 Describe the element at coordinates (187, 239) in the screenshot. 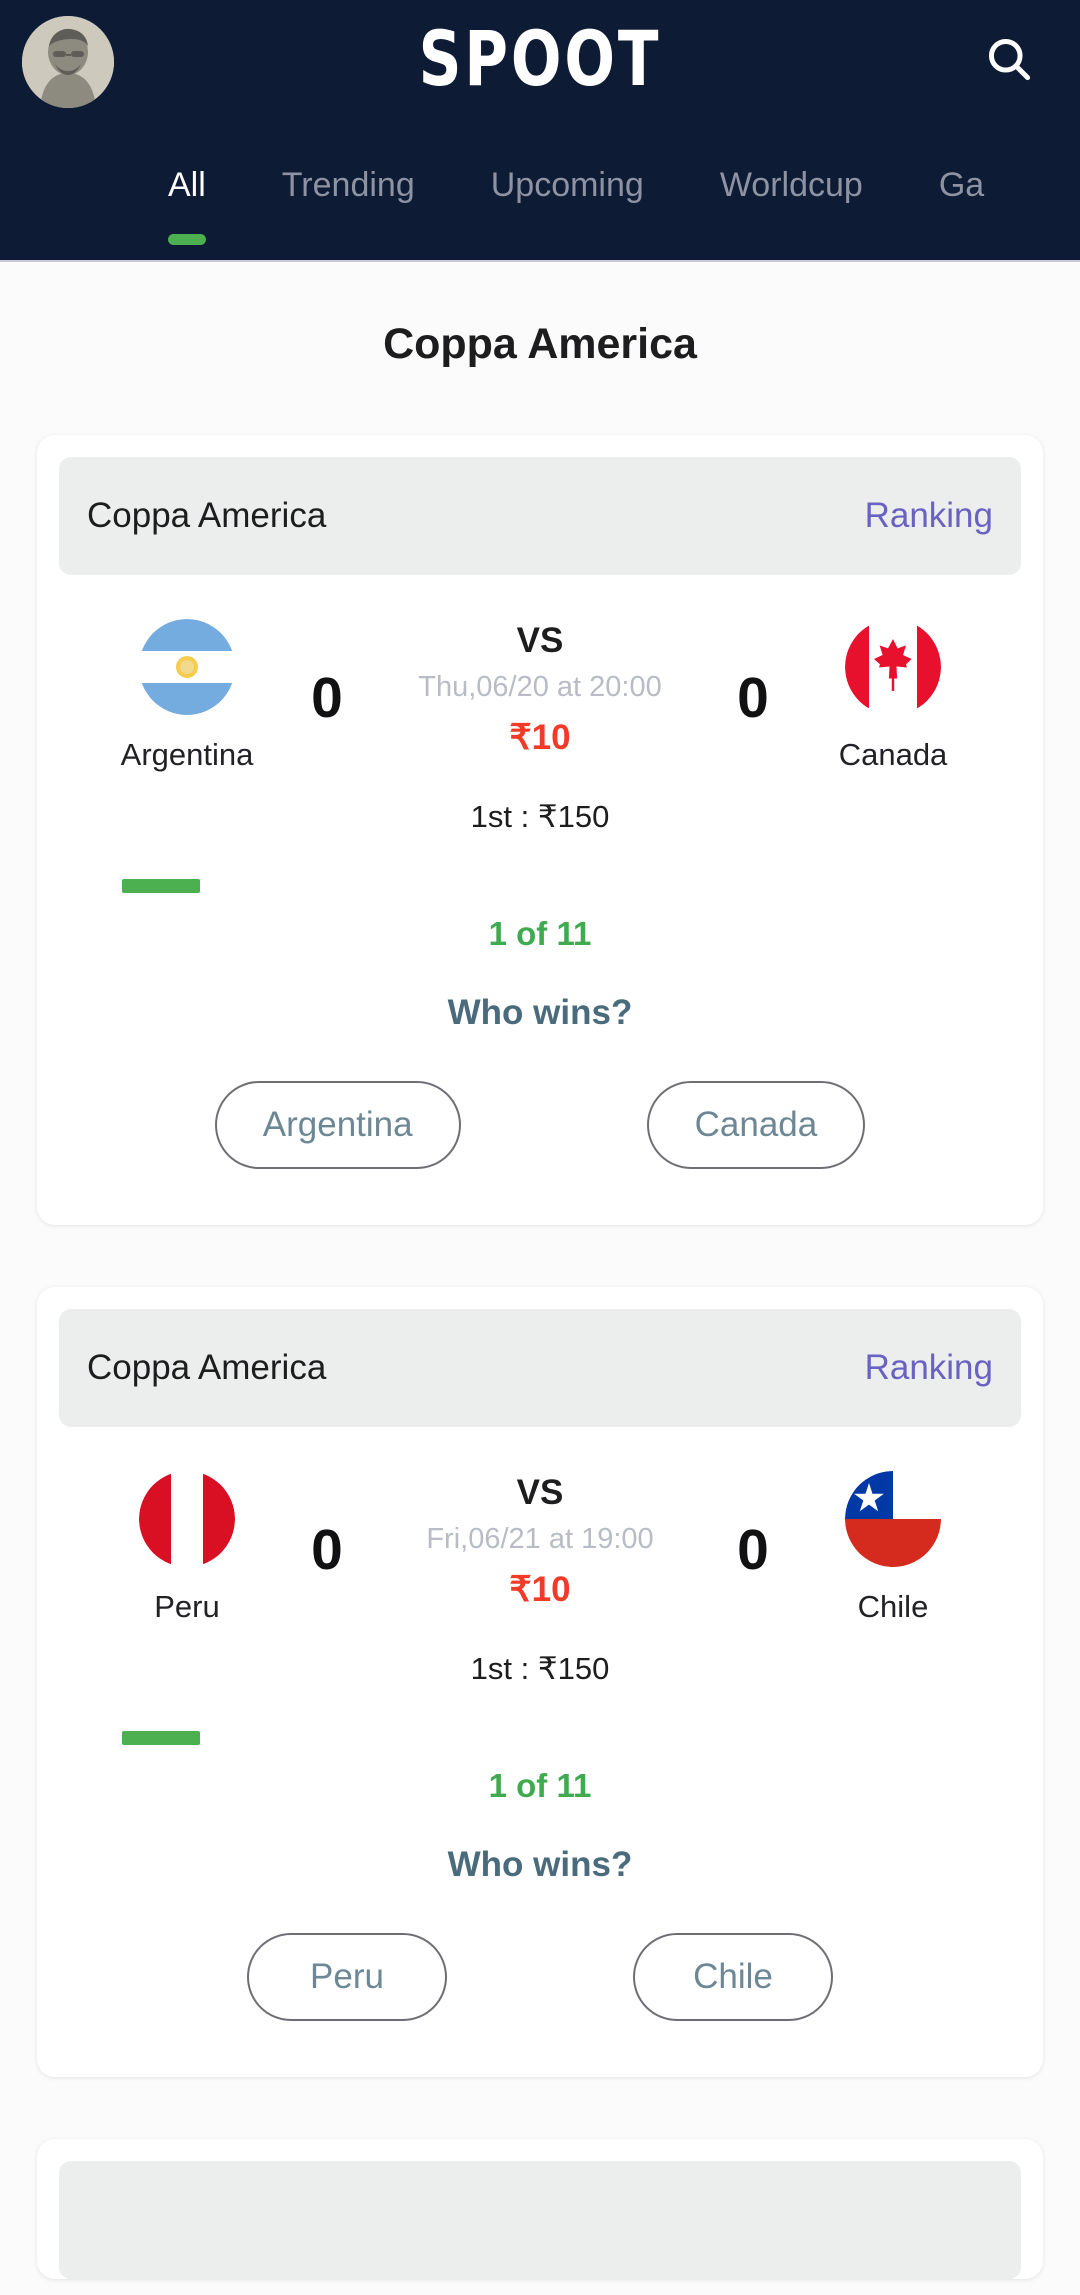

I see `tab-active-indicator` at that location.